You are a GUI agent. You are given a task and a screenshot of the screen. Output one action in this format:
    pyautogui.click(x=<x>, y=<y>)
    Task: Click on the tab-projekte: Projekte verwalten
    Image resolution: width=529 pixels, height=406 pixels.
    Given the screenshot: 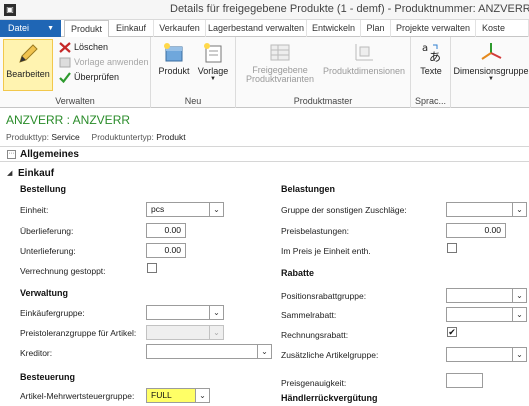 What is the action you would take?
    pyautogui.click(x=433, y=28)
    